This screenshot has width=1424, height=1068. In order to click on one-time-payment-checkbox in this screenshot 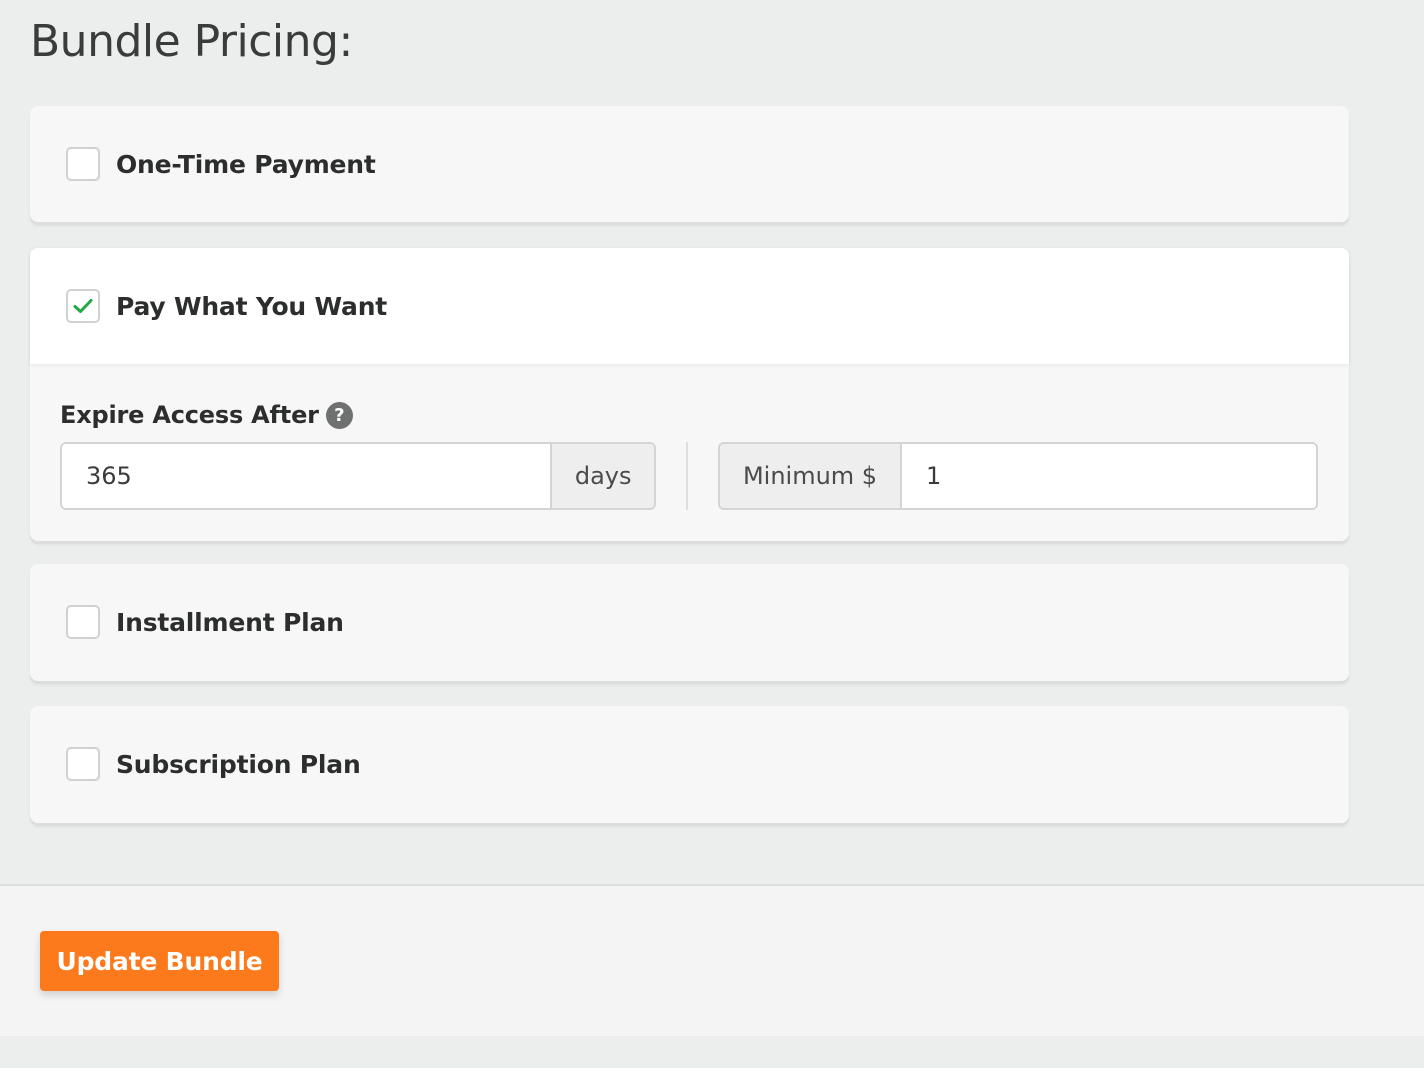, I will do `click(83, 164)`.